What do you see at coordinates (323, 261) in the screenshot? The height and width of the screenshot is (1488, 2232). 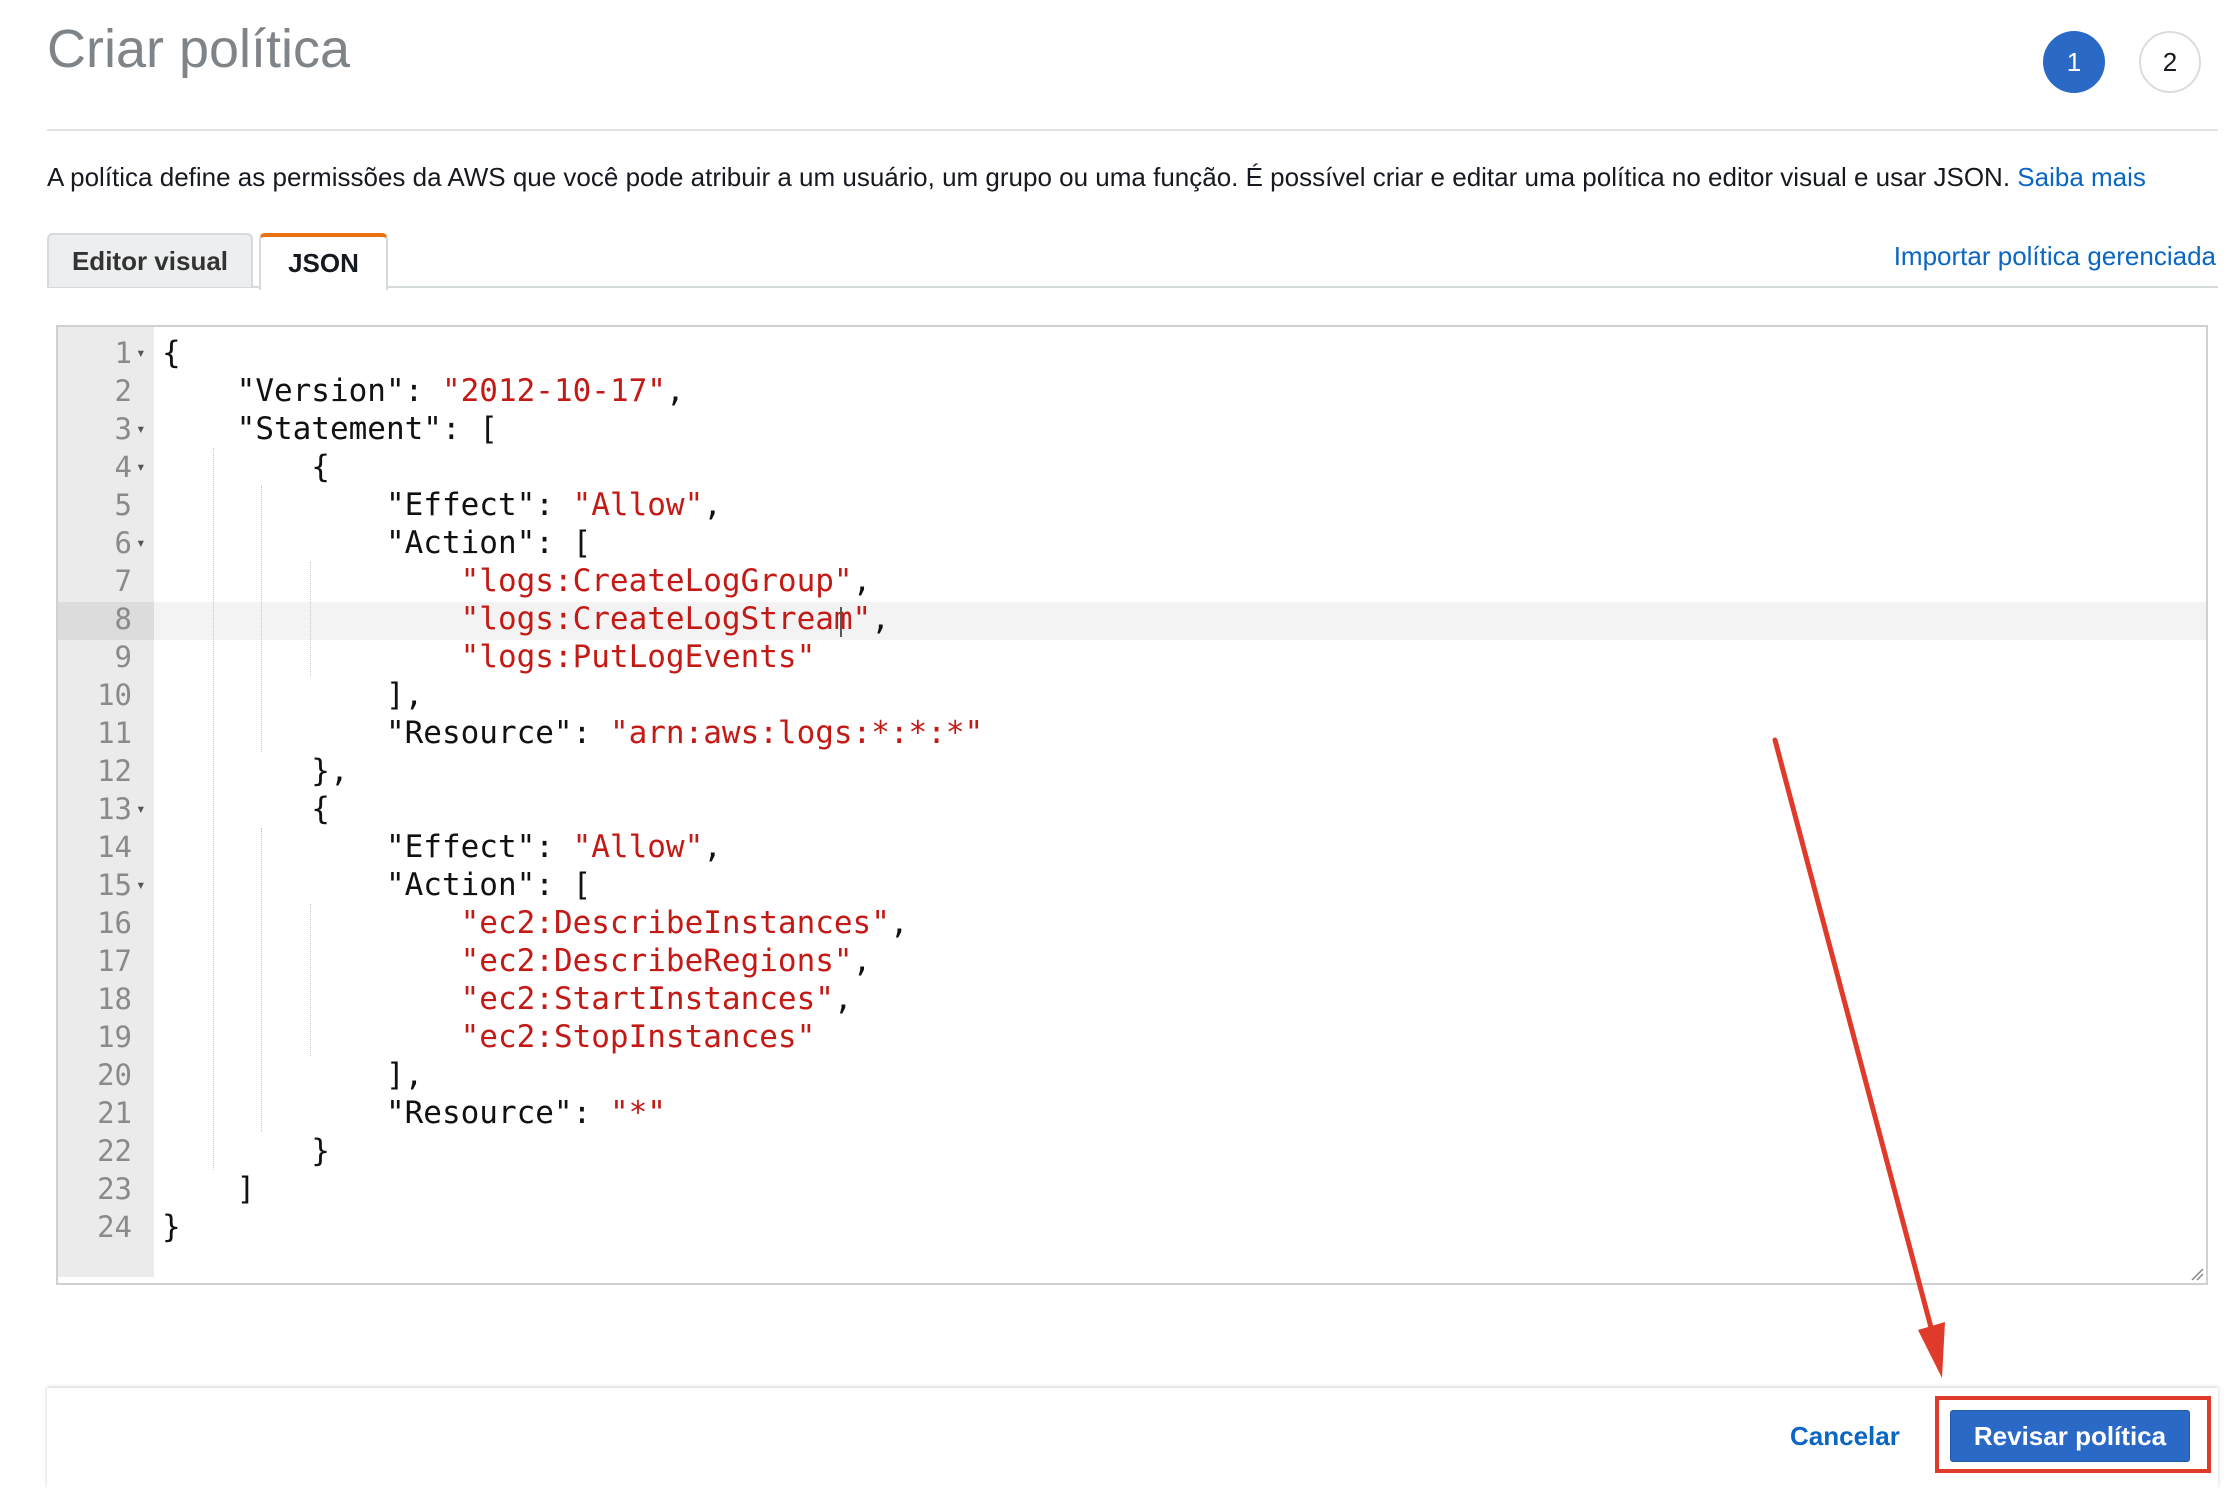 I see `tab-json: JSON` at bounding box center [323, 261].